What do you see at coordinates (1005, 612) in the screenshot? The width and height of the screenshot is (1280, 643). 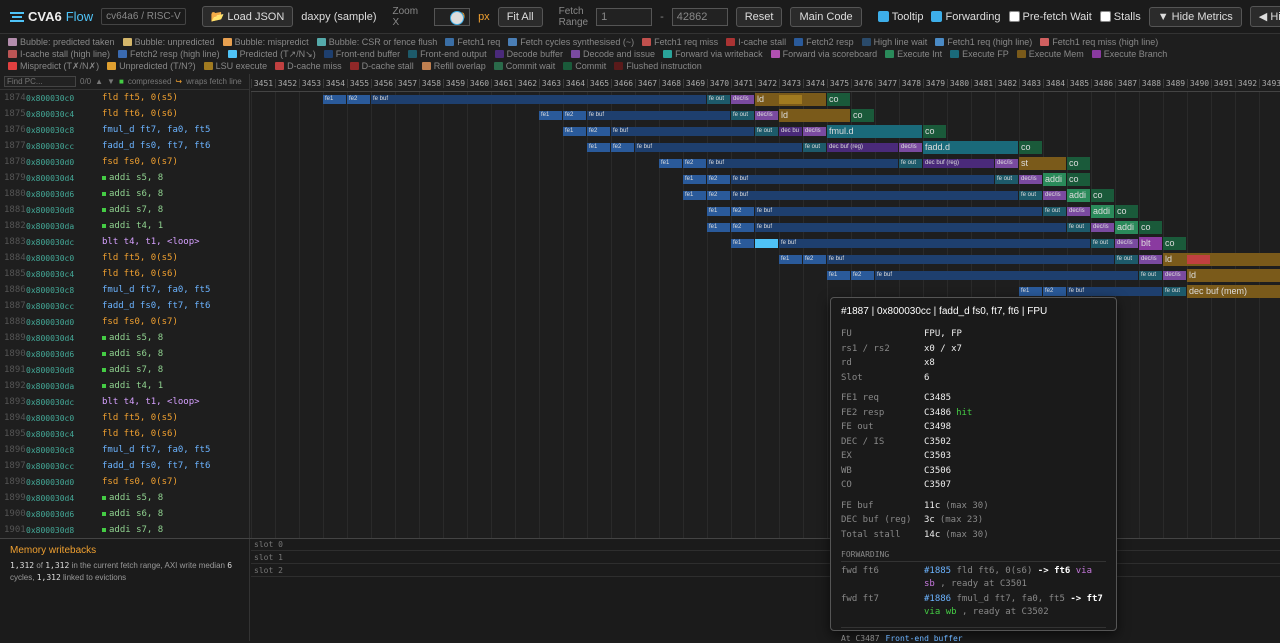 I see `forward-ready: , ready at C3502` at bounding box center [1005, 612].